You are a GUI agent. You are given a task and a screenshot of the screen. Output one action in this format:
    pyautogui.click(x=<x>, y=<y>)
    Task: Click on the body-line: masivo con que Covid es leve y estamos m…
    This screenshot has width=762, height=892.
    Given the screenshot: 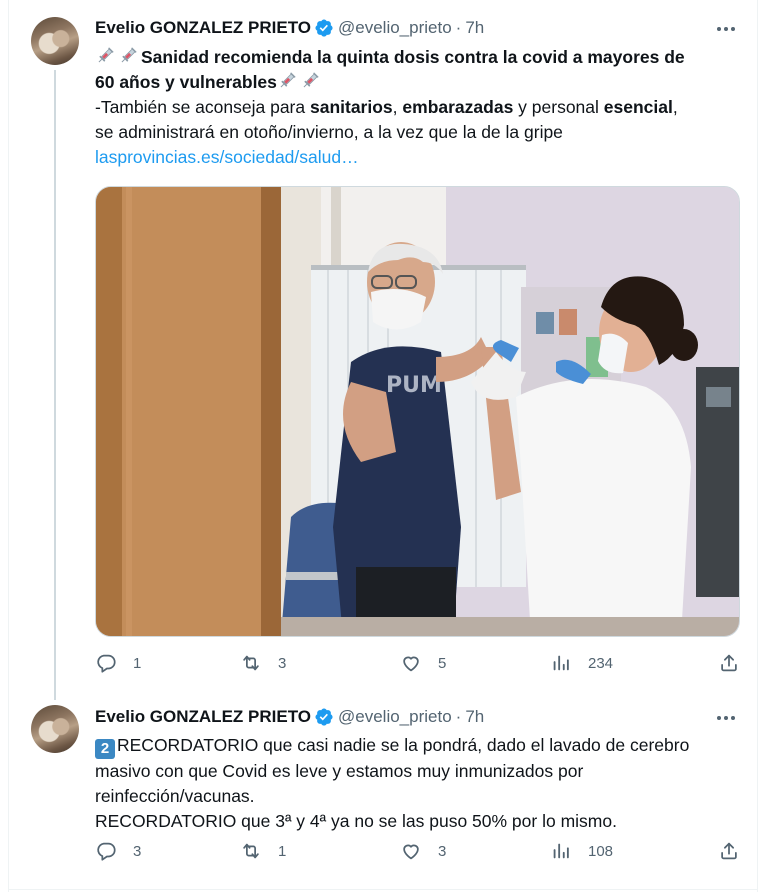 What is the action you would take?
    pyautogui.click(x=339, y=771)
    